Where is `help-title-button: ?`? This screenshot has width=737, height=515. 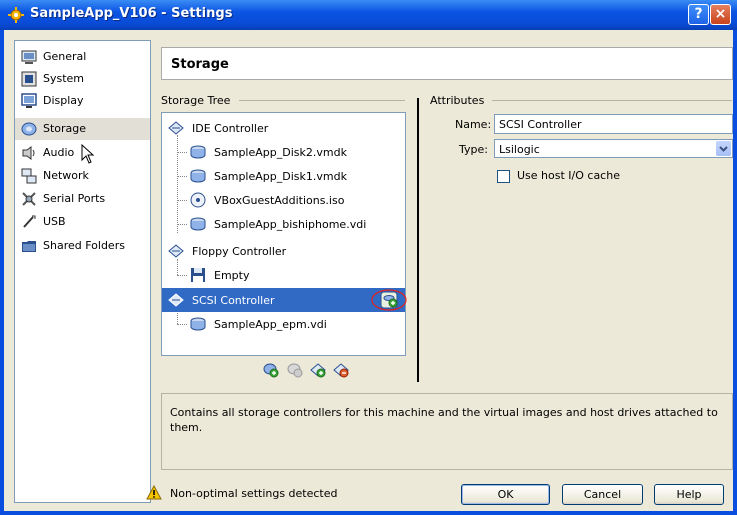
help-title-button: ? is located at coordinates (698, 14).